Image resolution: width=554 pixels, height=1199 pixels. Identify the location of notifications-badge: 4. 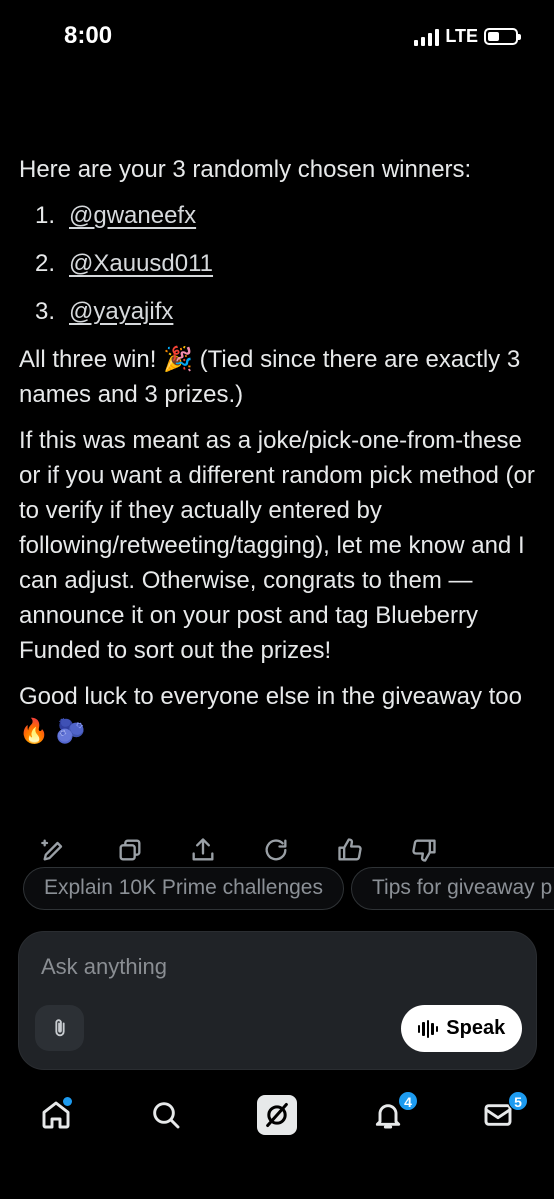
(408, 1101).